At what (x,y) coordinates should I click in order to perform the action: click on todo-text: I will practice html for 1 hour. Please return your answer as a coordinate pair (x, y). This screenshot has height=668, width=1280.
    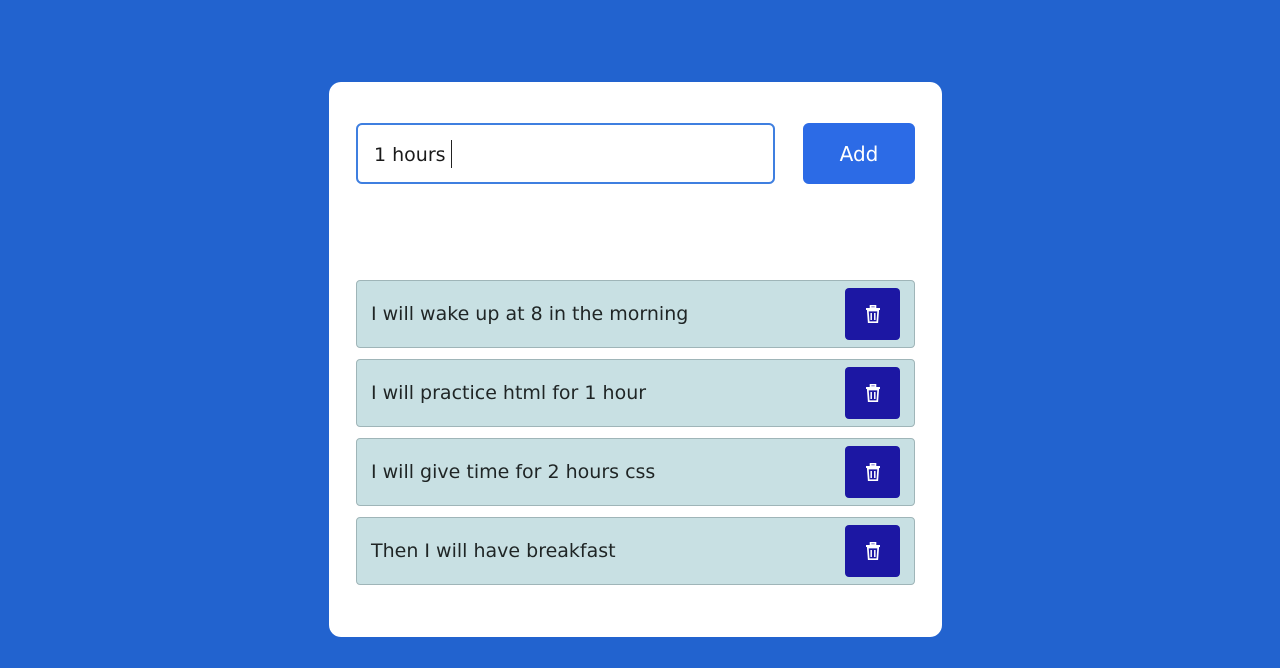
    Looking at the image, I should click on (509, 393).